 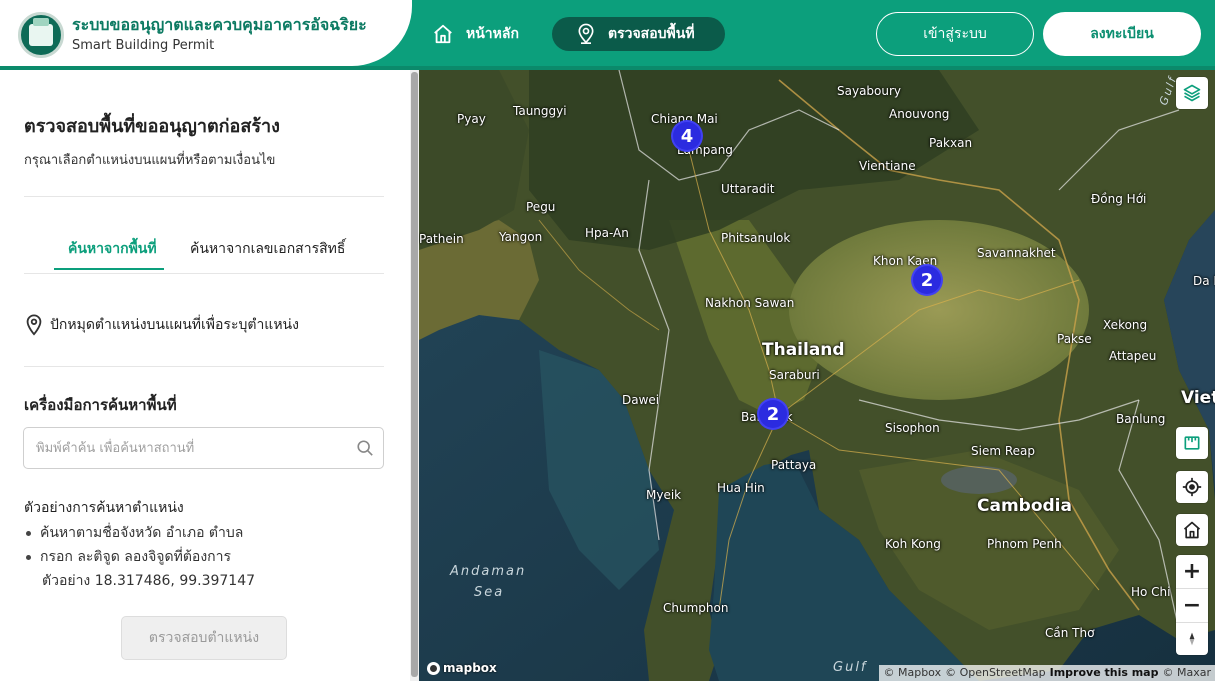 I want to click on sidebar-scrollbar, so click(x=414, y=375).